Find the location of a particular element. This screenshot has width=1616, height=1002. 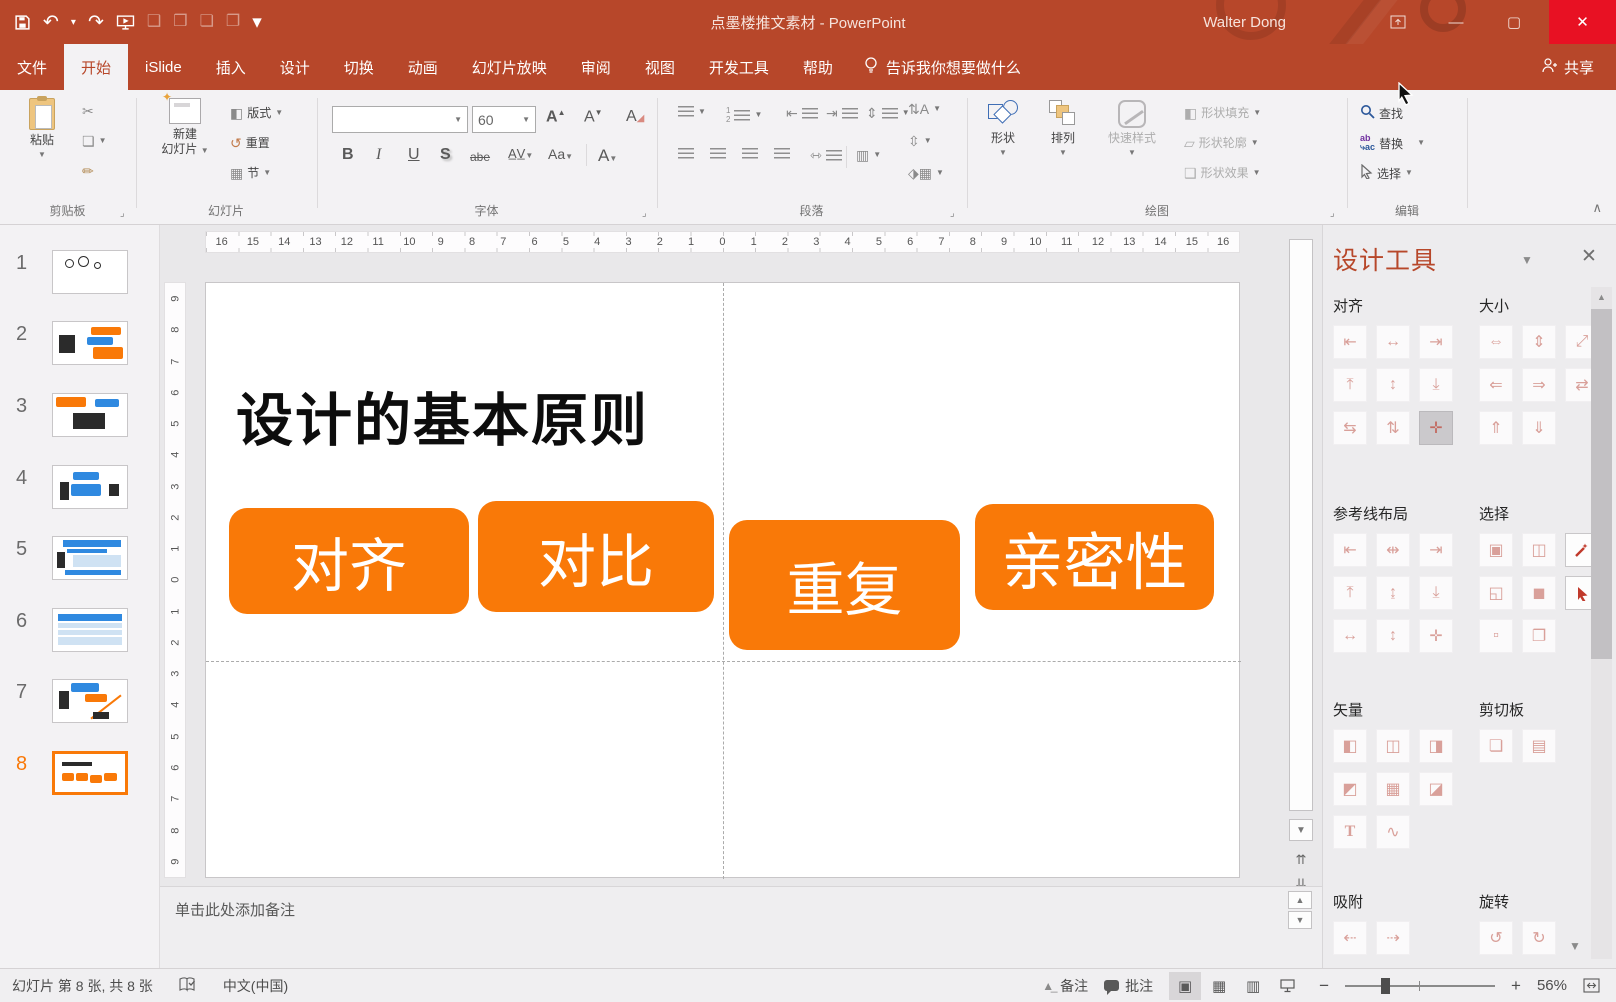

decrease-indent-button: ⇤ is located at coordinates (802, 113).